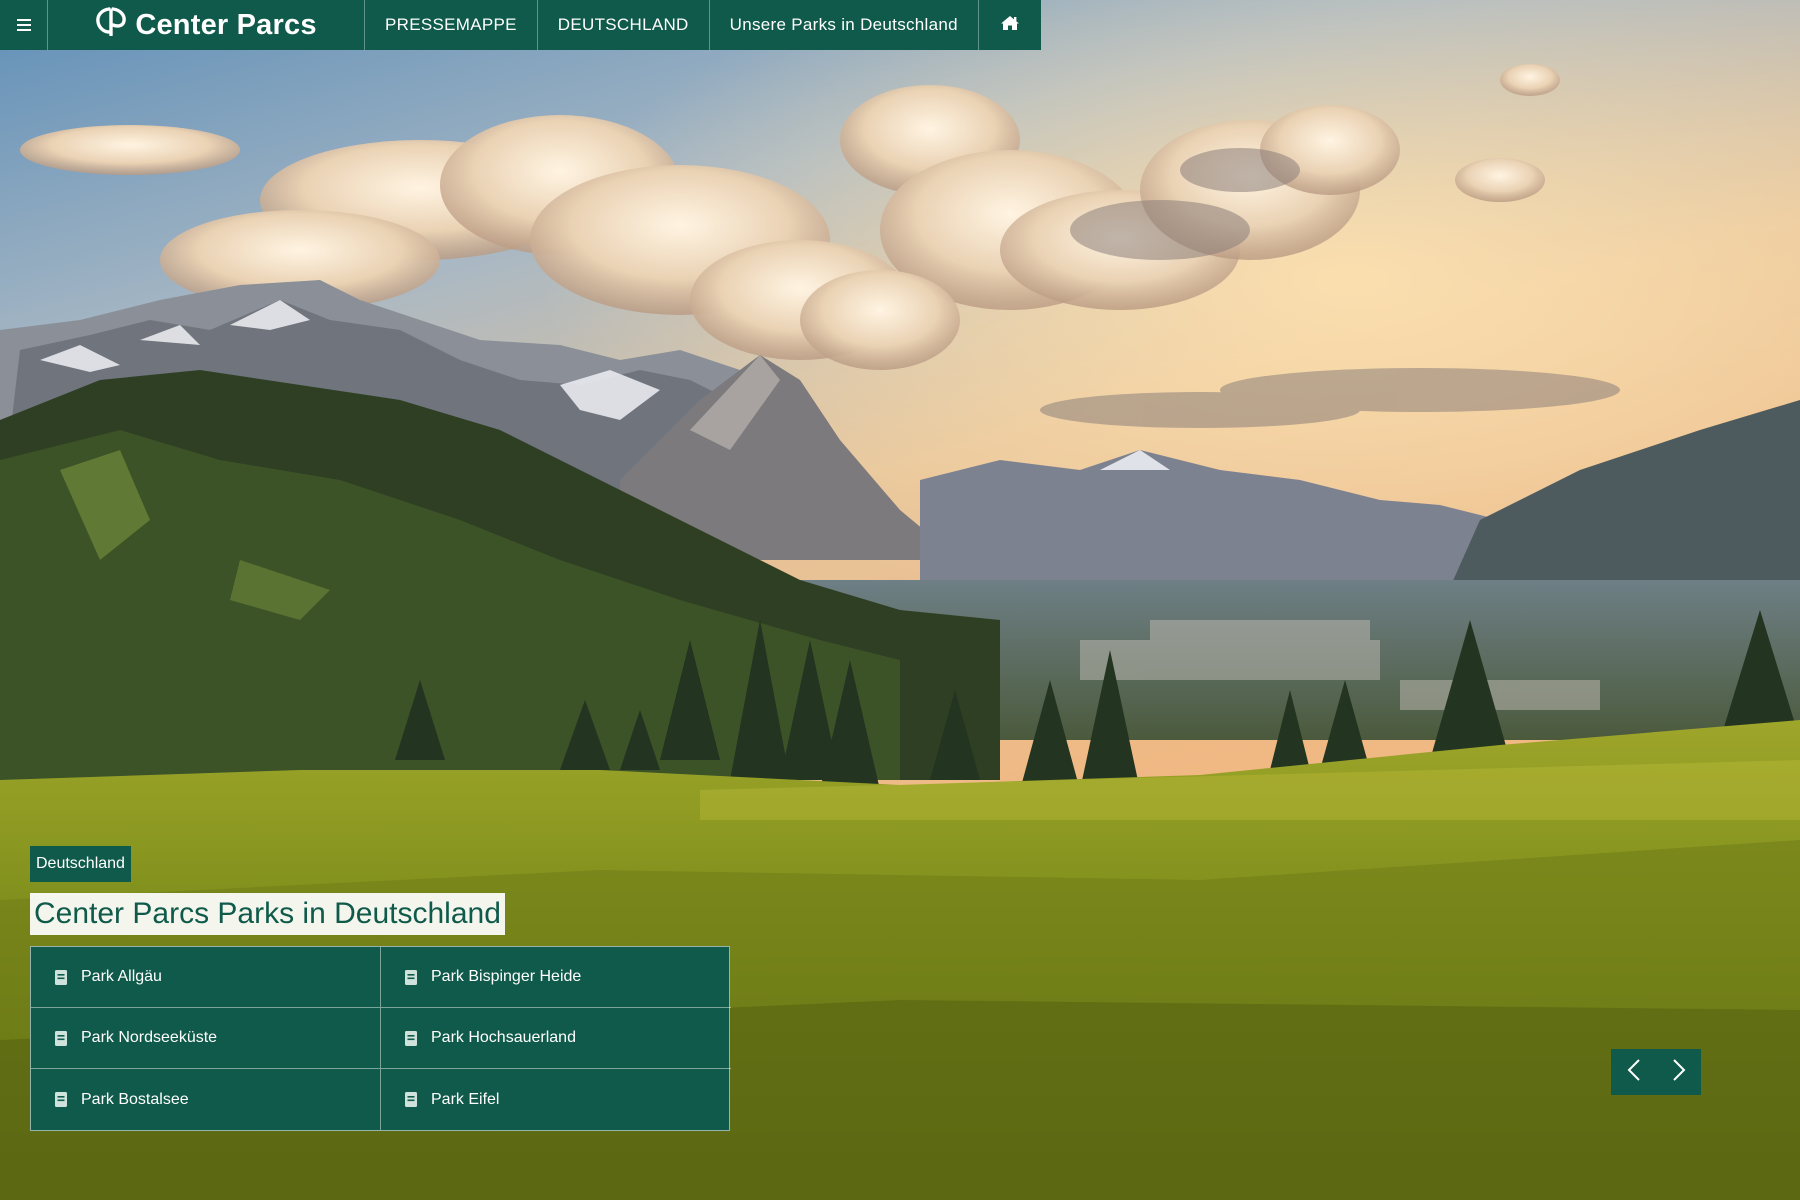 This screenshot has height=1200, width=1800. I want to click on category-tag: Deutschland, so click(80, 864).